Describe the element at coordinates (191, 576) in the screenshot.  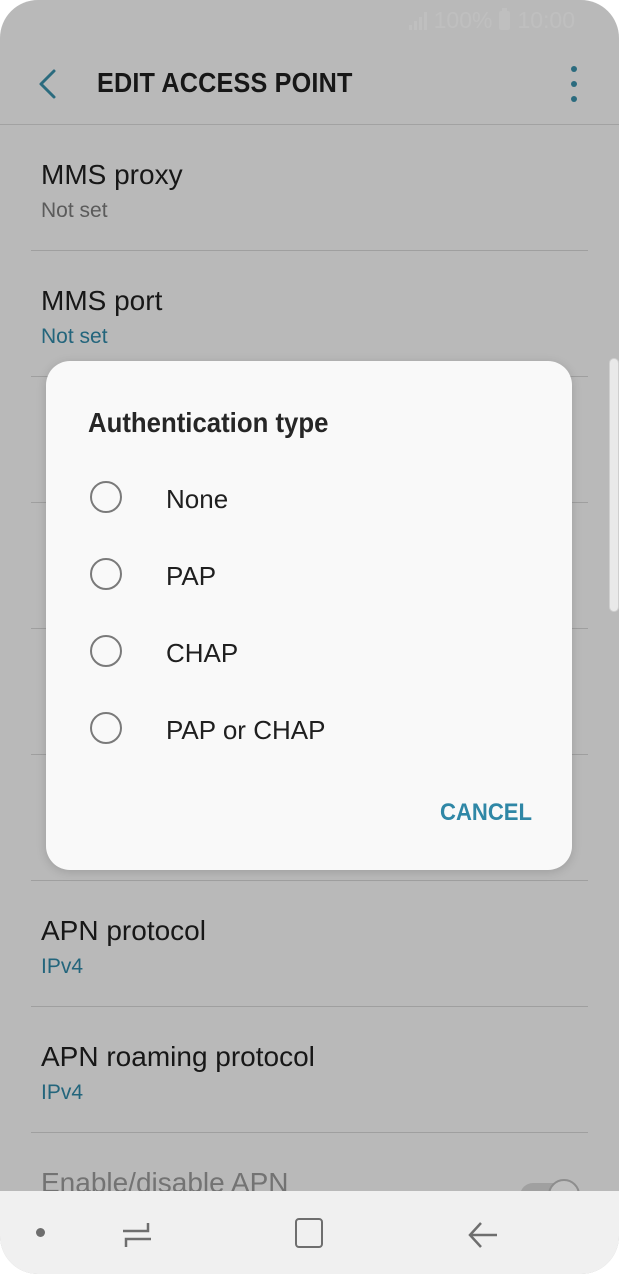
I see `option-label: PAP` at that location.